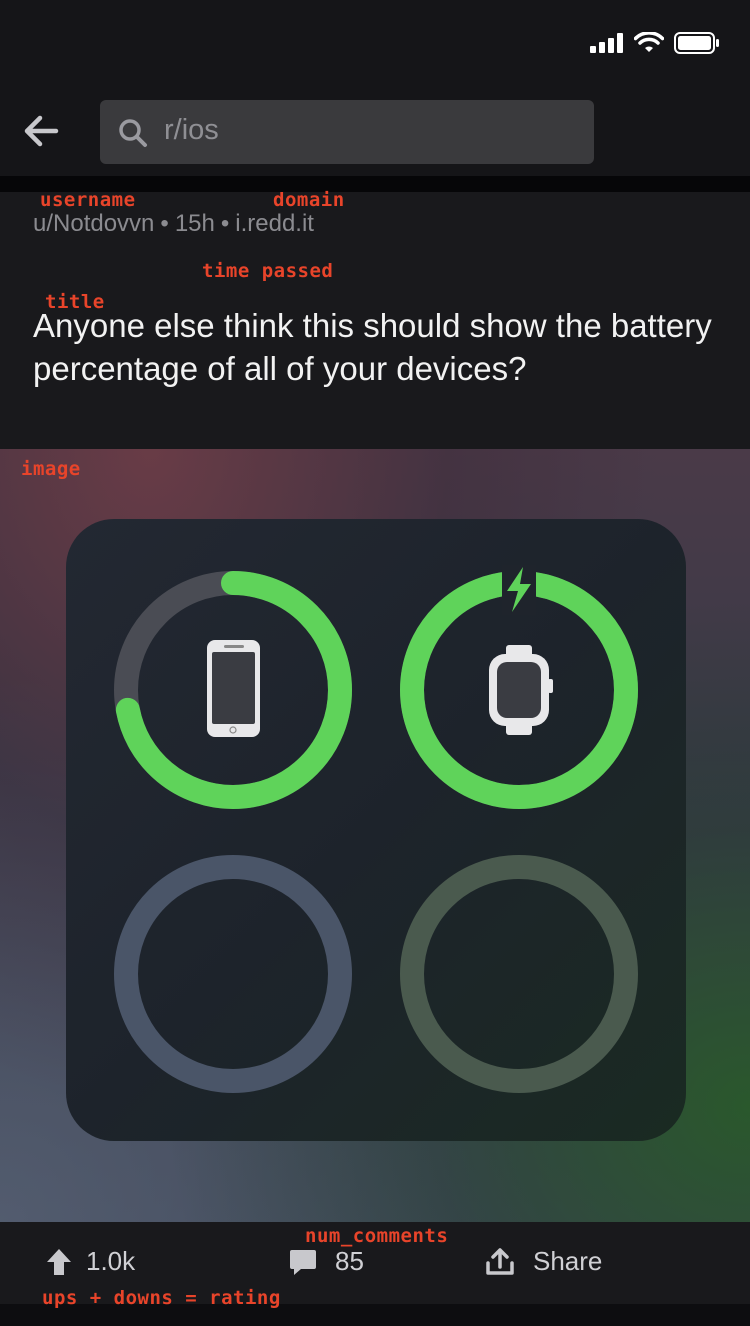 This screenshot has width=750, height=1326. I want to click on charging-bolt-icon, so click(519, 590).